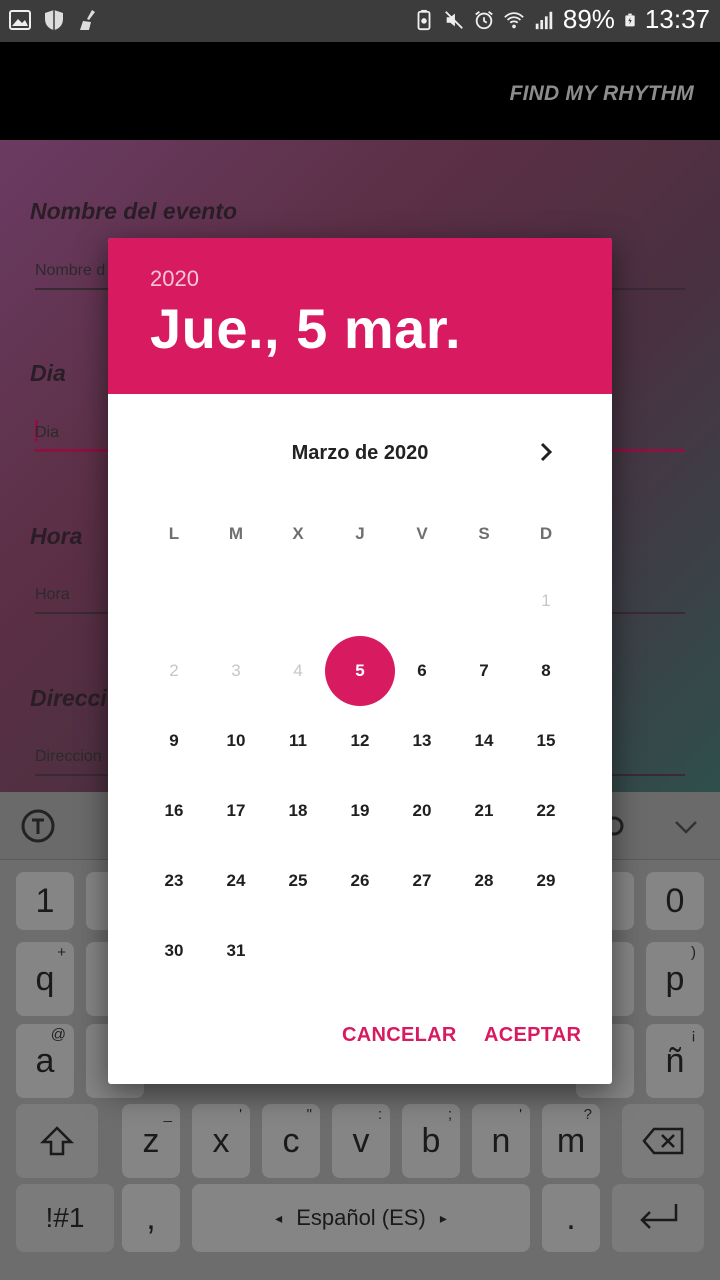 This screenshot has height=1280, width=720. I want to click on key-x-alt: ', so click(240, 1114).